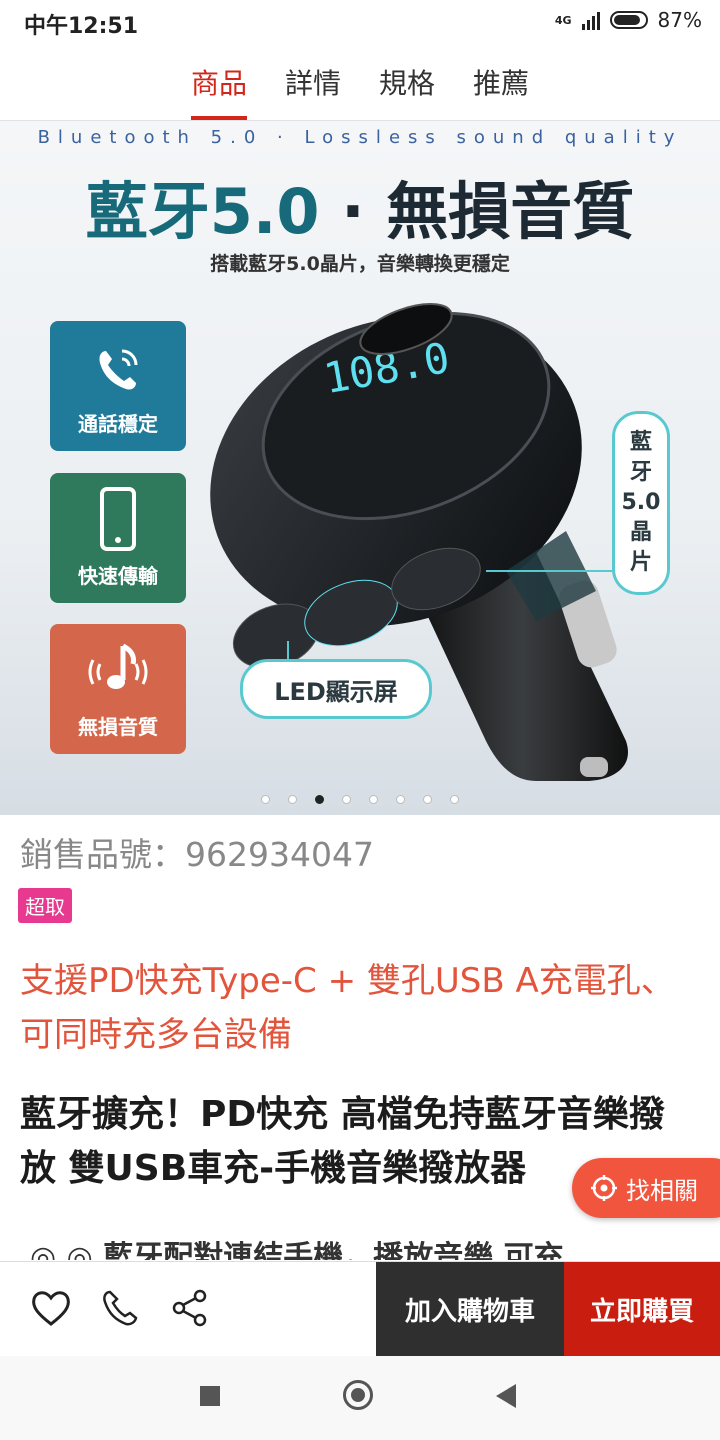  Describe the element at coordinates (118, 576) in the screenshot. I see `feature-label: 快速傳輸` at that location.